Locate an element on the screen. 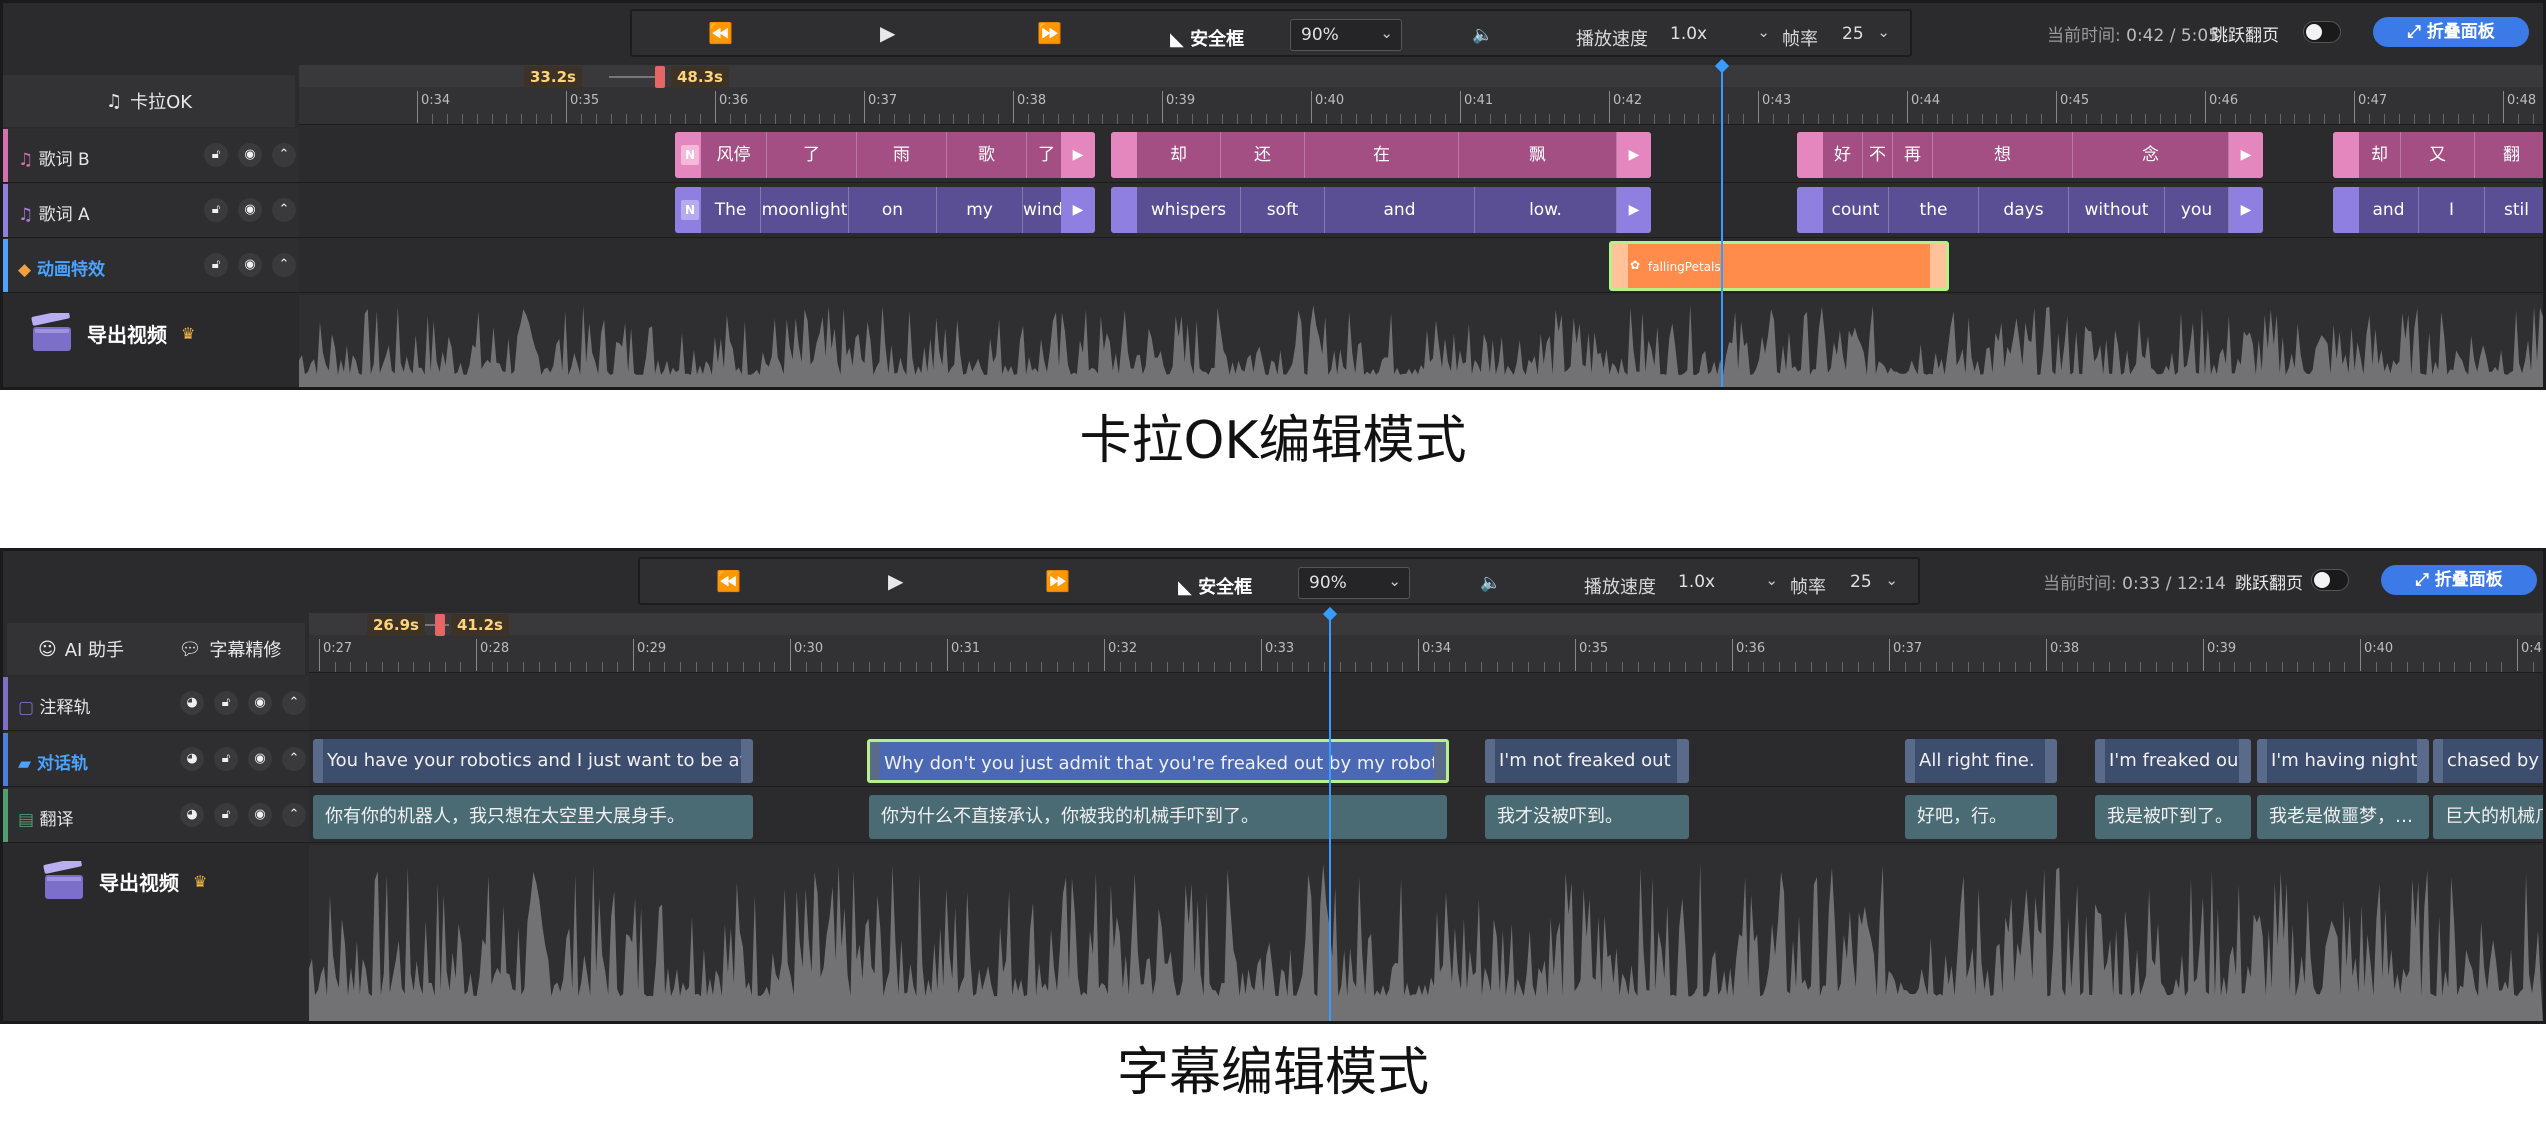 The image size is (2546, 1128). lyric-word: whispers is located at coordinates (1189, 210).